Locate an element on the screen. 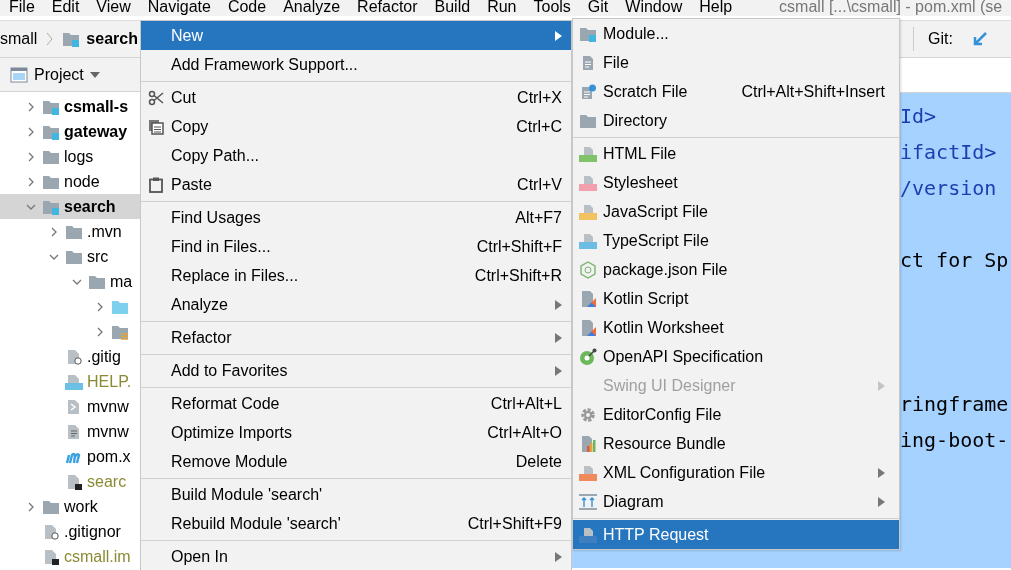 The height and width of the screenshot is (570, 1011). menu-item: TypeScript File is located at coordinates (736, 240).